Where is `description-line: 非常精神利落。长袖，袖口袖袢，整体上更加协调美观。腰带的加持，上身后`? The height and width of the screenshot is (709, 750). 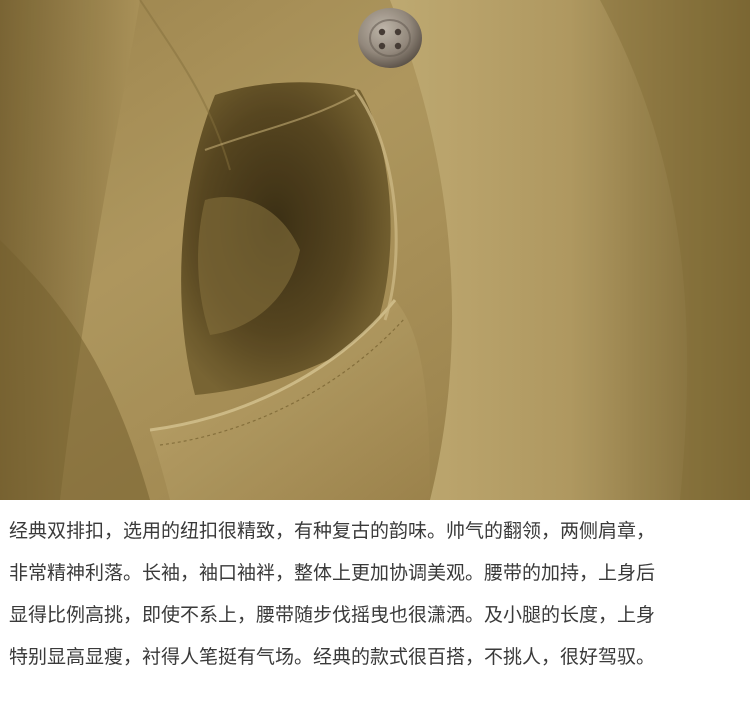 description-line: 非常精神利落。长袖，袖口袖袢，整体上更加协调美观。腰带的加持，上身后 is located at coordinates (332, 573).